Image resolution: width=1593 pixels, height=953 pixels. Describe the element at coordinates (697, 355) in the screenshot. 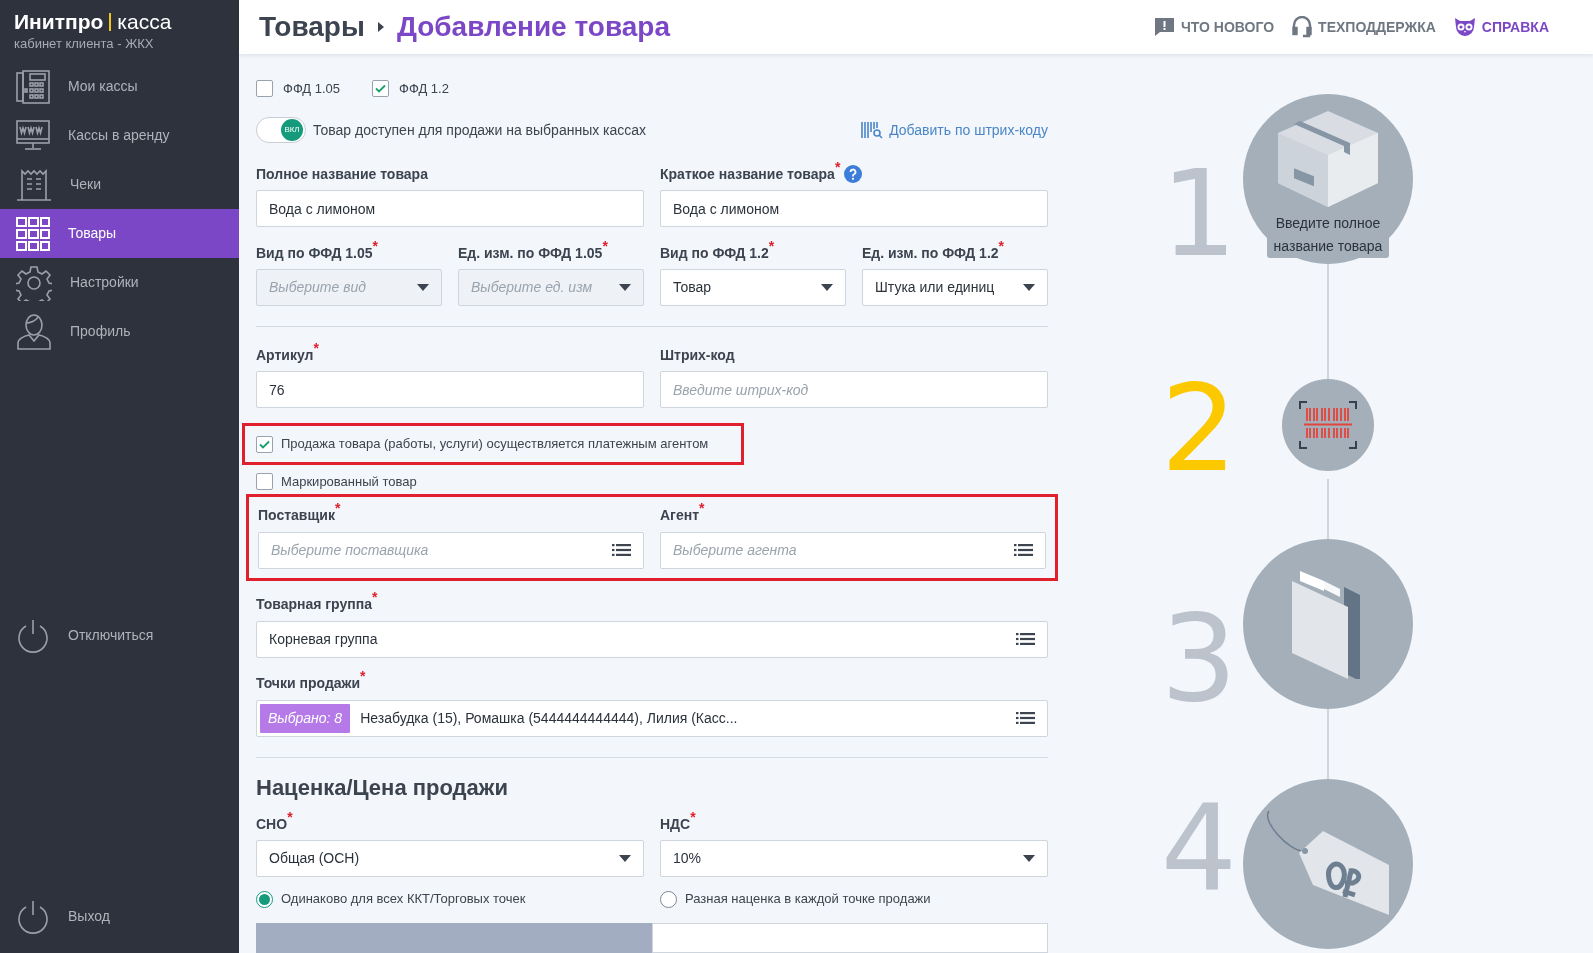

I see `field-label: Штрих-код` at that location.